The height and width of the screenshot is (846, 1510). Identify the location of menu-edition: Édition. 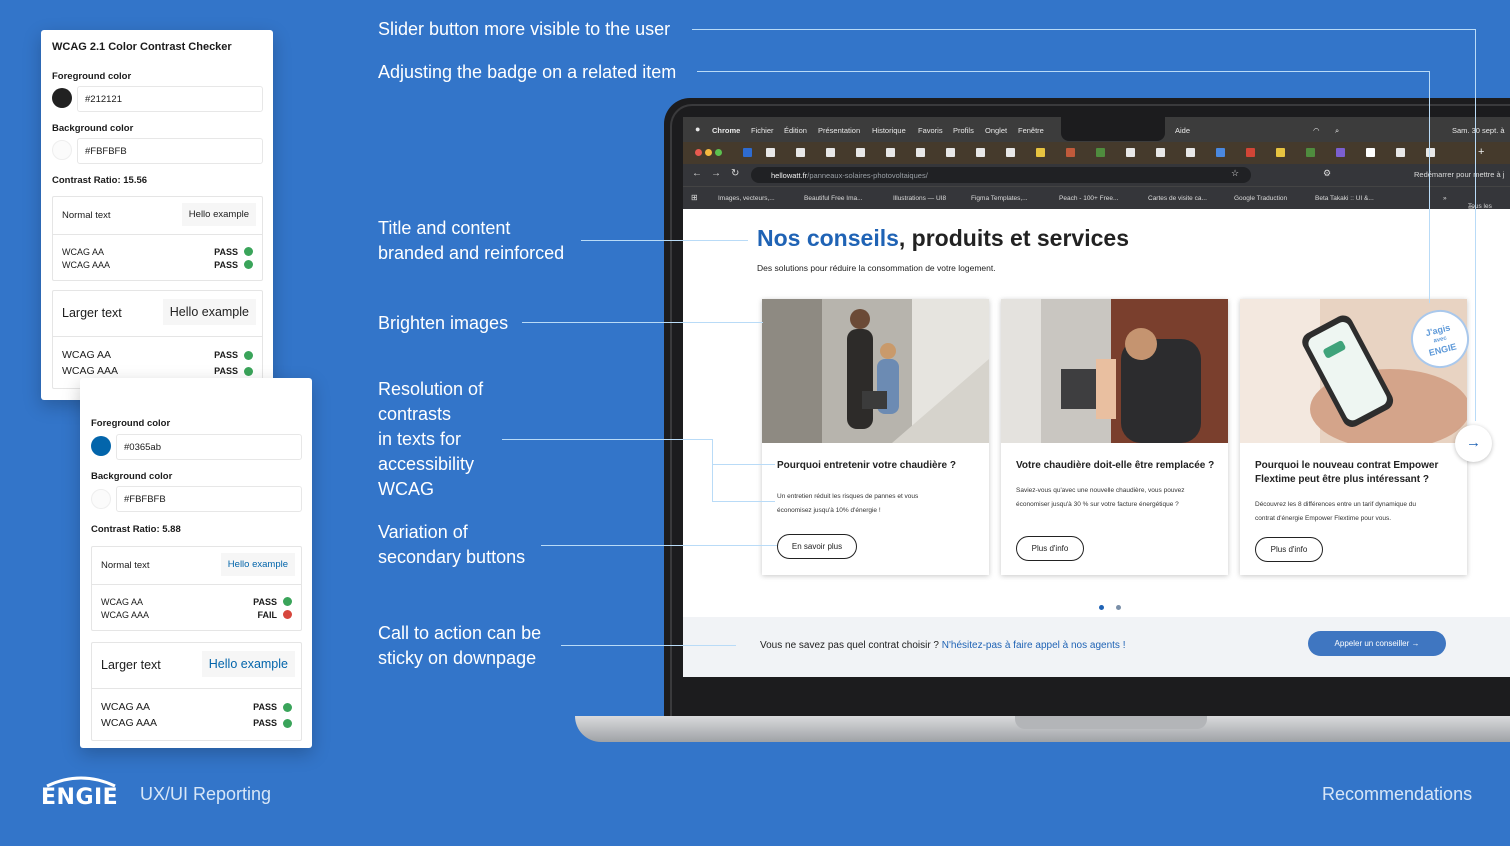
(795, 130).